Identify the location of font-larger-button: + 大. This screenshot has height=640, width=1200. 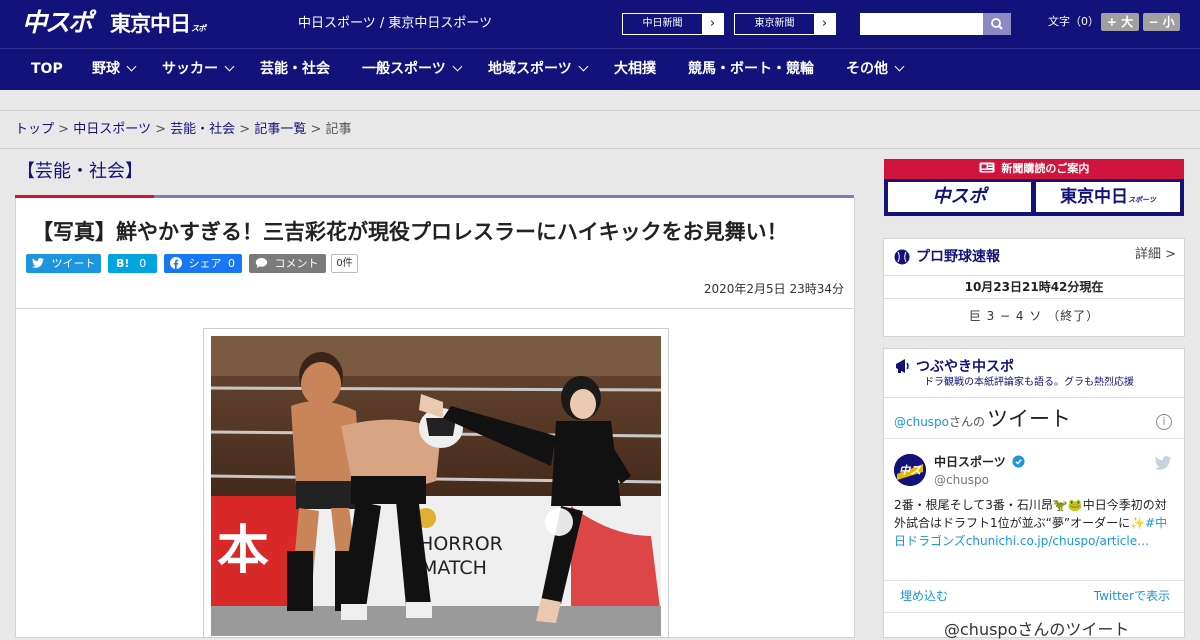
(1120, 22).